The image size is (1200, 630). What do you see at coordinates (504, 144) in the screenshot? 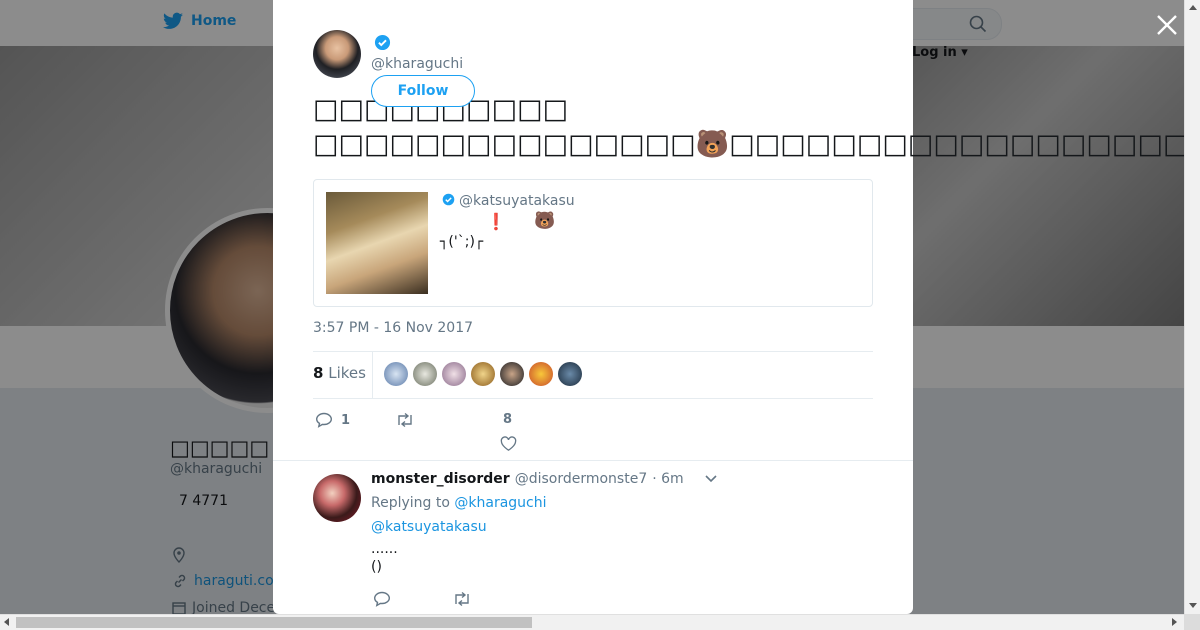
I see `tweet-line-2a: □□□□□□□□□□□□□□□` at bounding box center [504, 144].